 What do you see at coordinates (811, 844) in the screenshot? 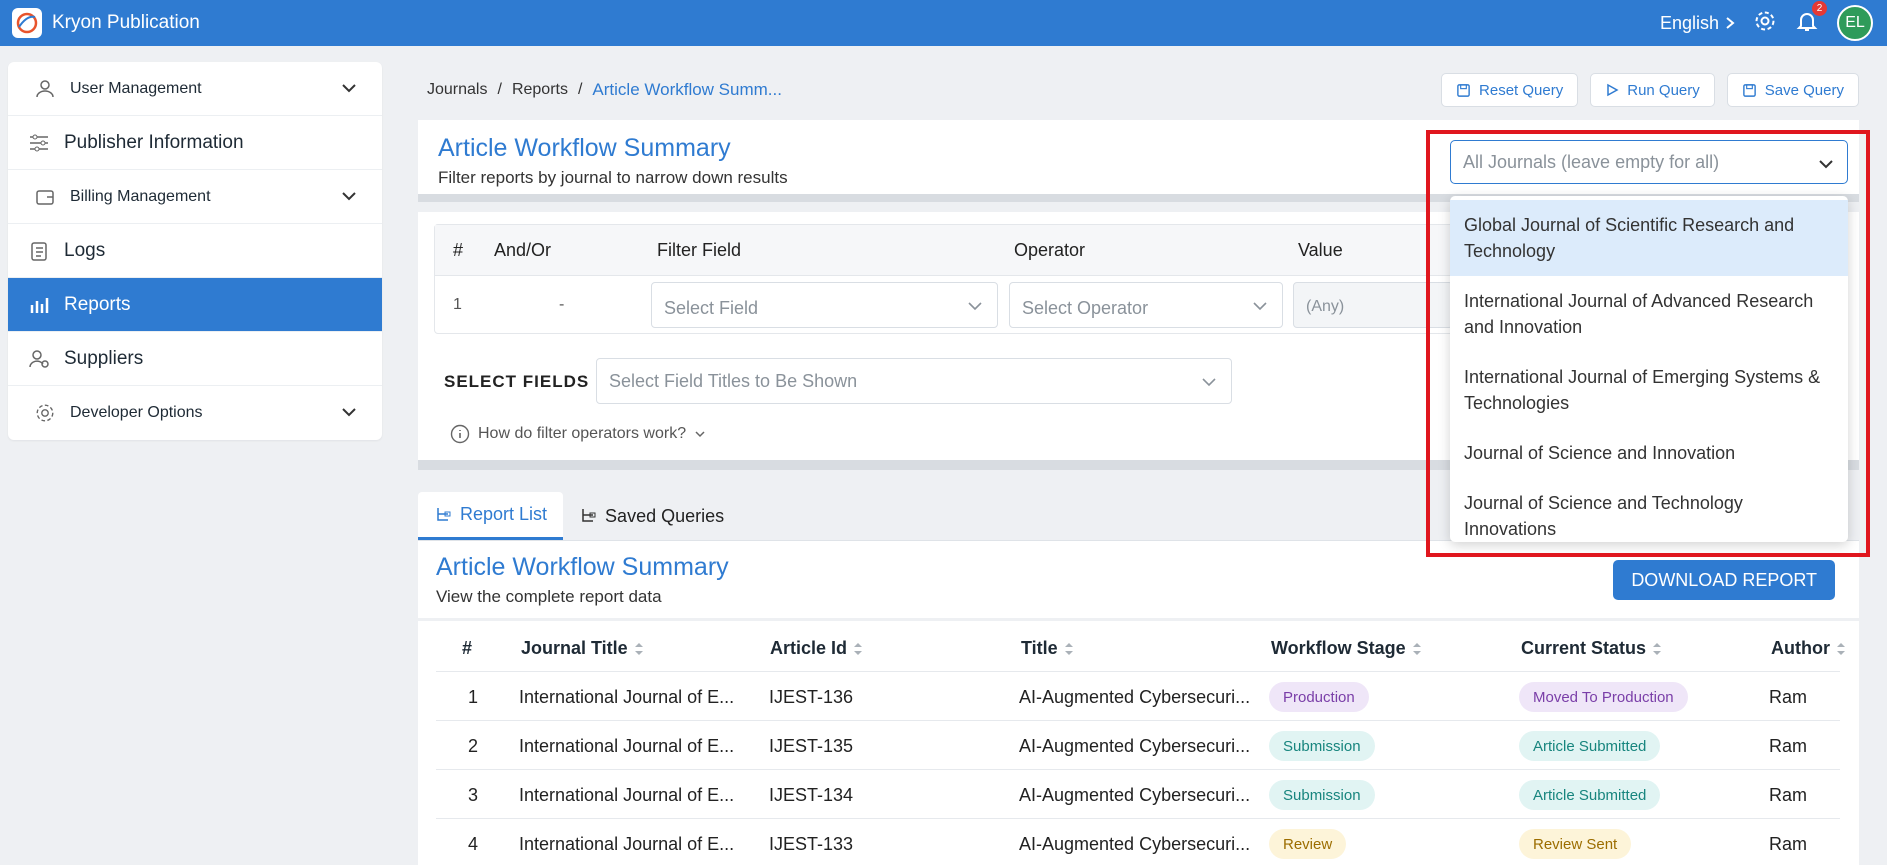
I see `cell-article-id: IJEST-133` at bounding box center [811, 844].